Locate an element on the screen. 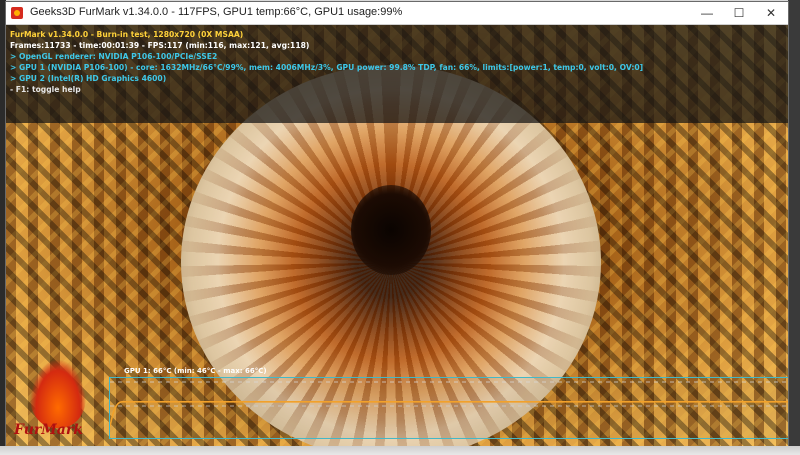 This screenshot has width=800, height=455. flame-icon is located at coordinates (58, 394).